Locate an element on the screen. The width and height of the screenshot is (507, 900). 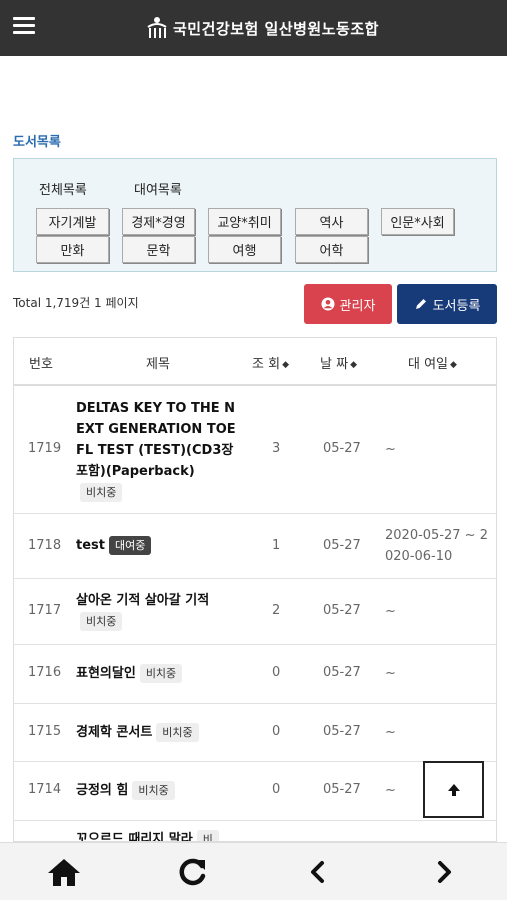
union-logo-icon is located at coordinates (157, 27).